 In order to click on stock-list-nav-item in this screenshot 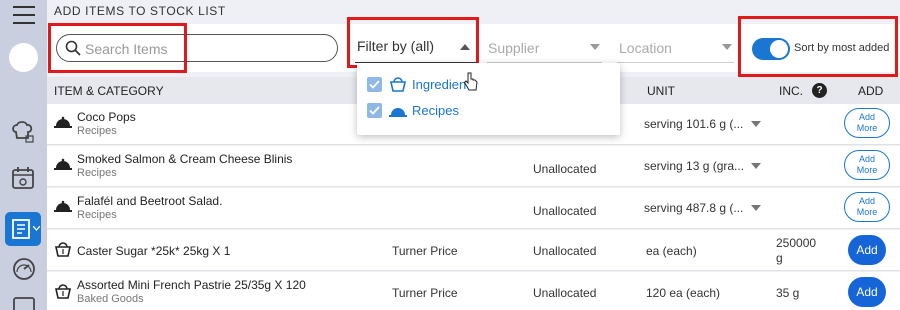, I will do `click(23, 229)`.